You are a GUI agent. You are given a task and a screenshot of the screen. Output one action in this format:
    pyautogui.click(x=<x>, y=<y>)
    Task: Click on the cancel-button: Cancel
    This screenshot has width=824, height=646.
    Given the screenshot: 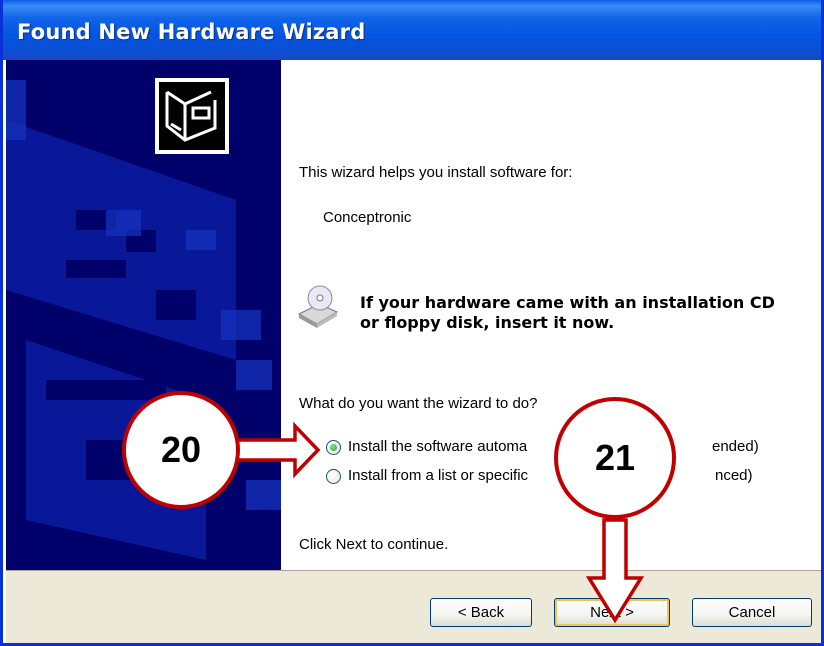 What is the action you would take?
    pyautogui.click(x=752, y=612)
    